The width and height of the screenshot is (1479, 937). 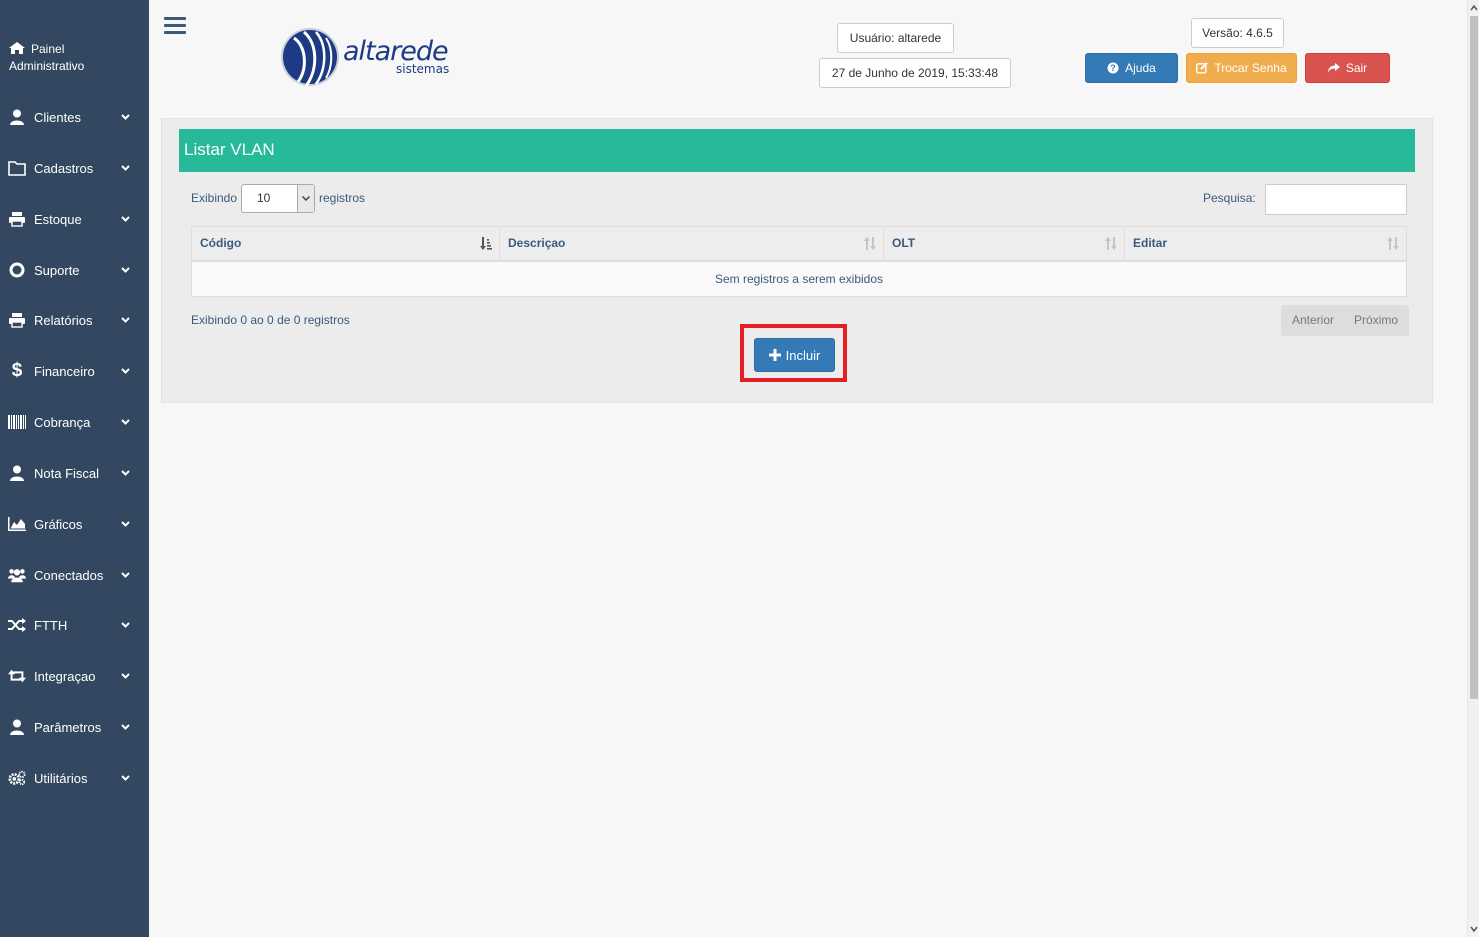 I want to click on column-header-label: Código, so click(x=221, y=243).